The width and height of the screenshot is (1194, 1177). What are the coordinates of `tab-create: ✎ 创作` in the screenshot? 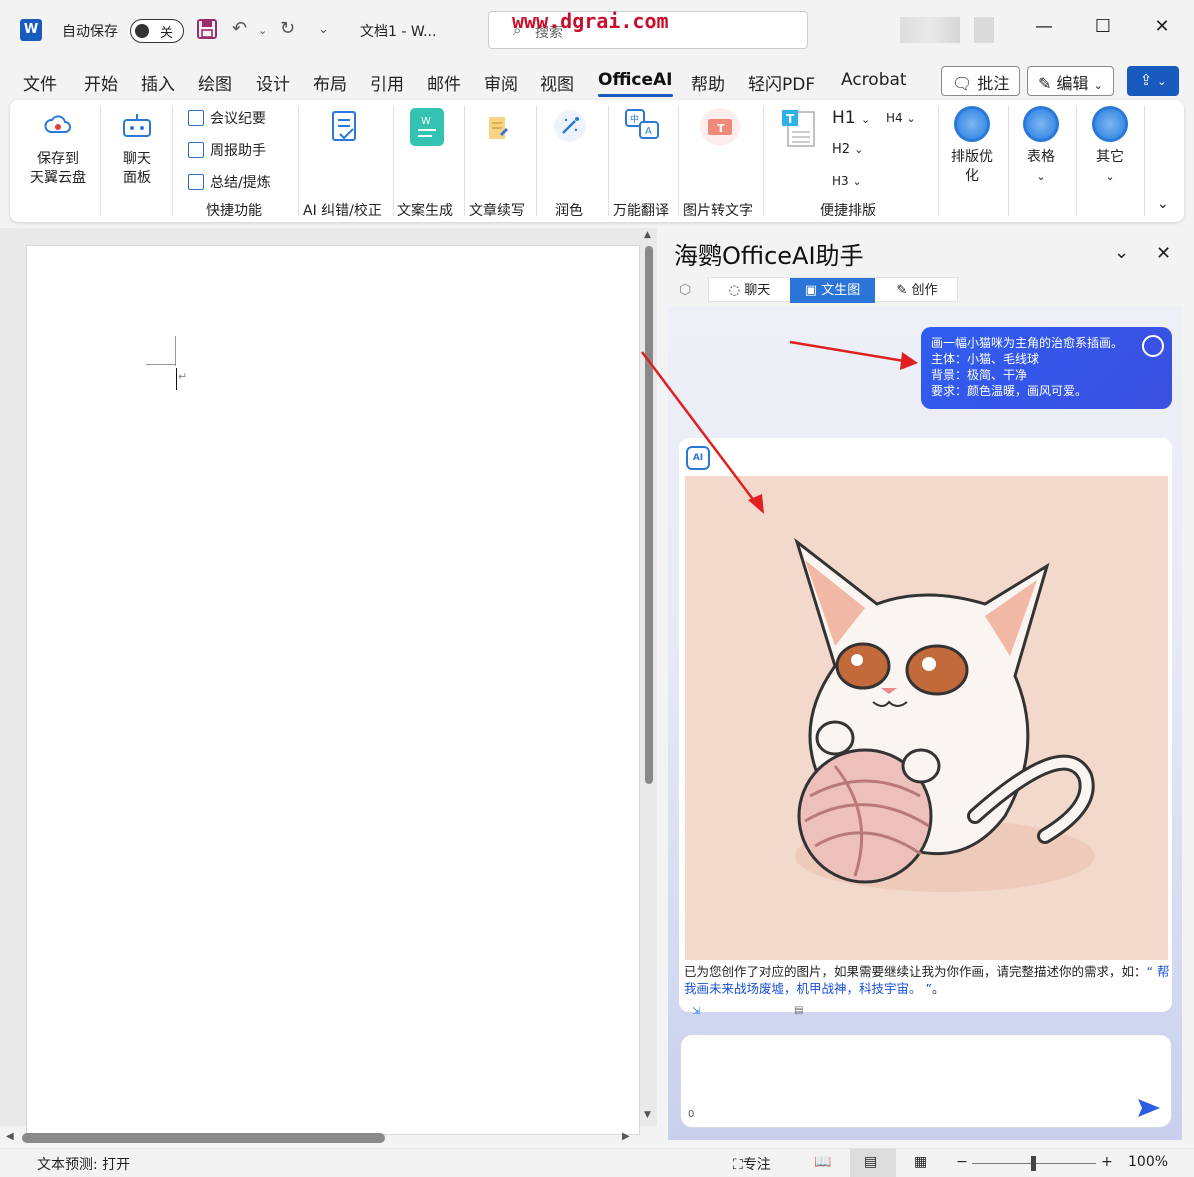 It's located at (917, 290).